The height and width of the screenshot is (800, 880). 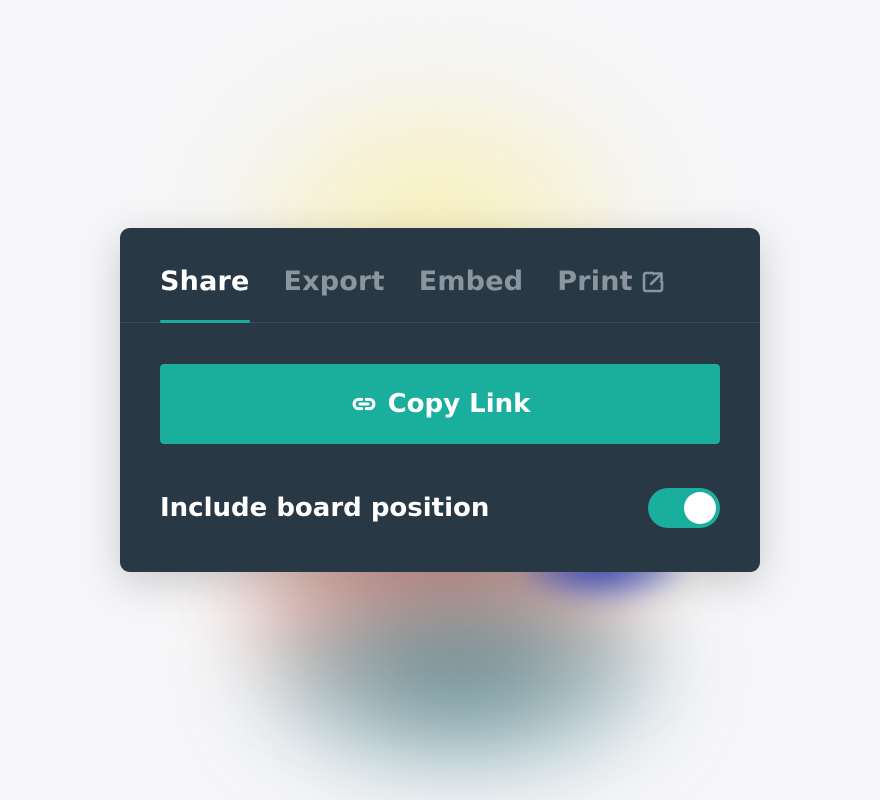 I want to click on tab-export: Export, so click(x=334, y=294).